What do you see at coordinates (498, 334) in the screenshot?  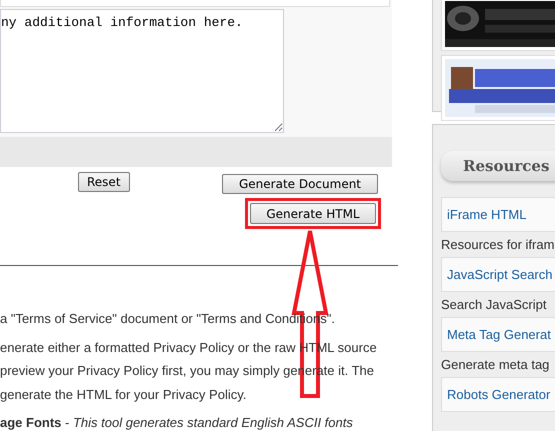 I see `resource-link: Meta Tag Generat` at bounding box center [498, 334].